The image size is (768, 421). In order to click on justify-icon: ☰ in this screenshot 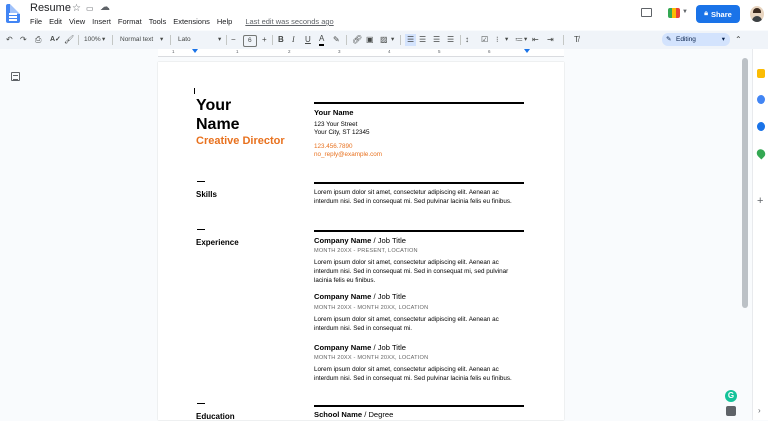, I will do `click(450, 40)`.